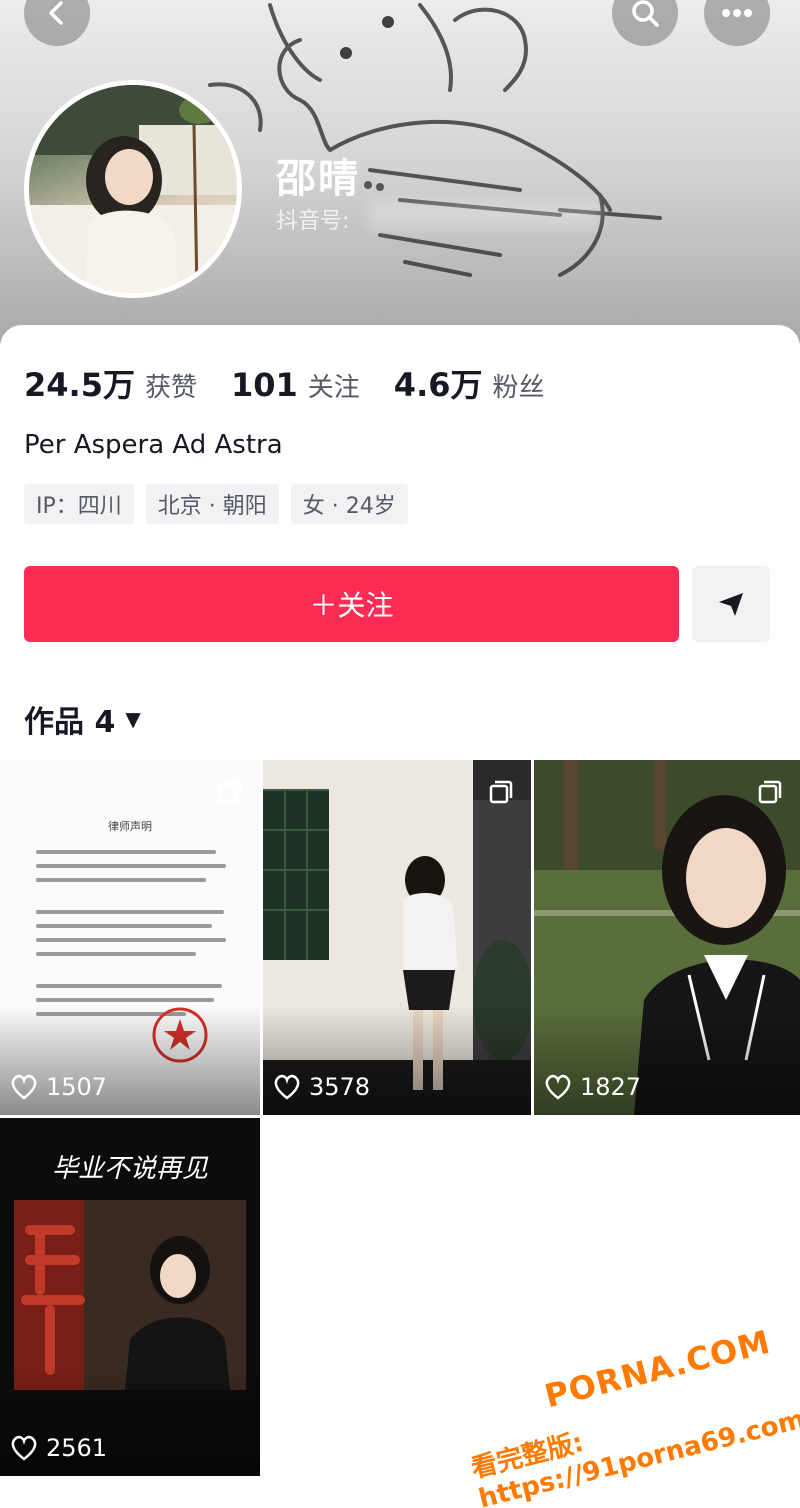  What do you see at coordinates (397, 937) in the screenshot?
I see `work-tile-2: 3578` at bounding box center [397, 937].